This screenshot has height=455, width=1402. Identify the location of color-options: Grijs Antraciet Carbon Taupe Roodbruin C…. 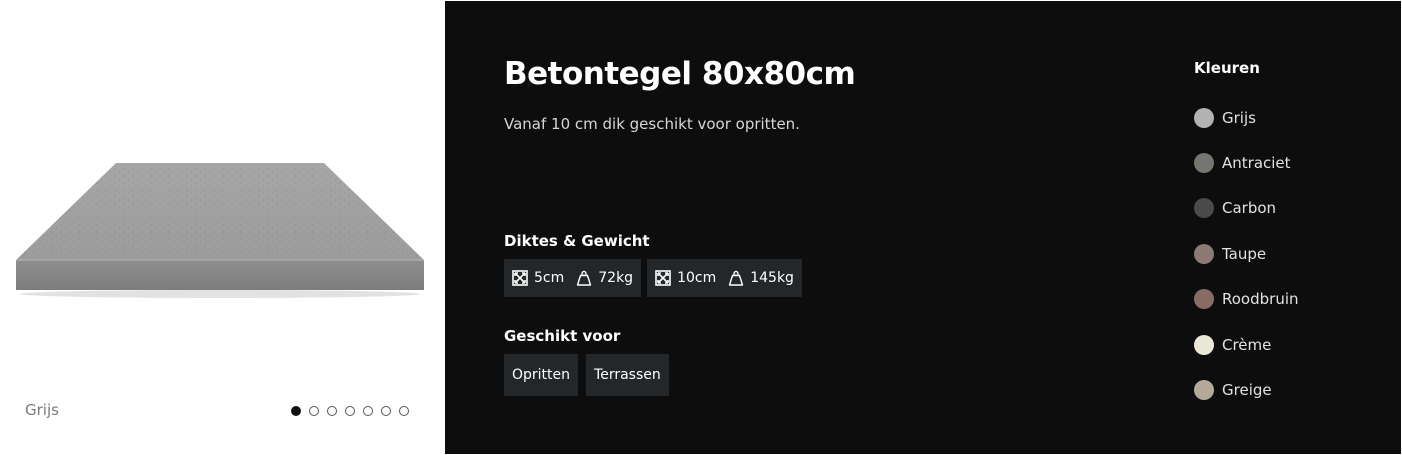
(1246, 254).